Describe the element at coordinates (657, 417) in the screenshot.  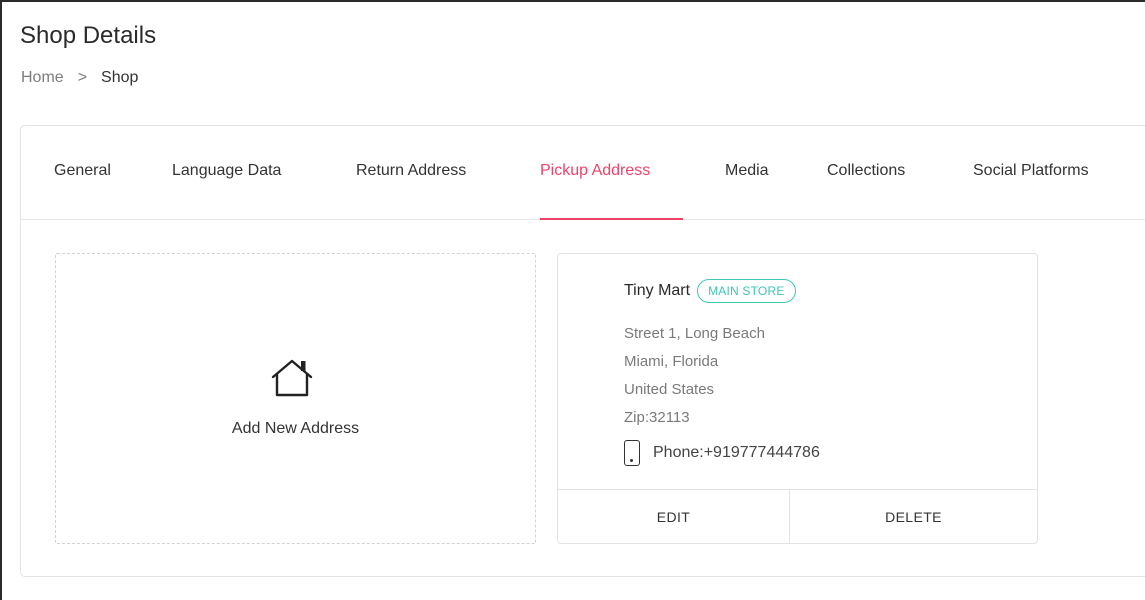
I see `address-zip: Zip:32113` at that location.